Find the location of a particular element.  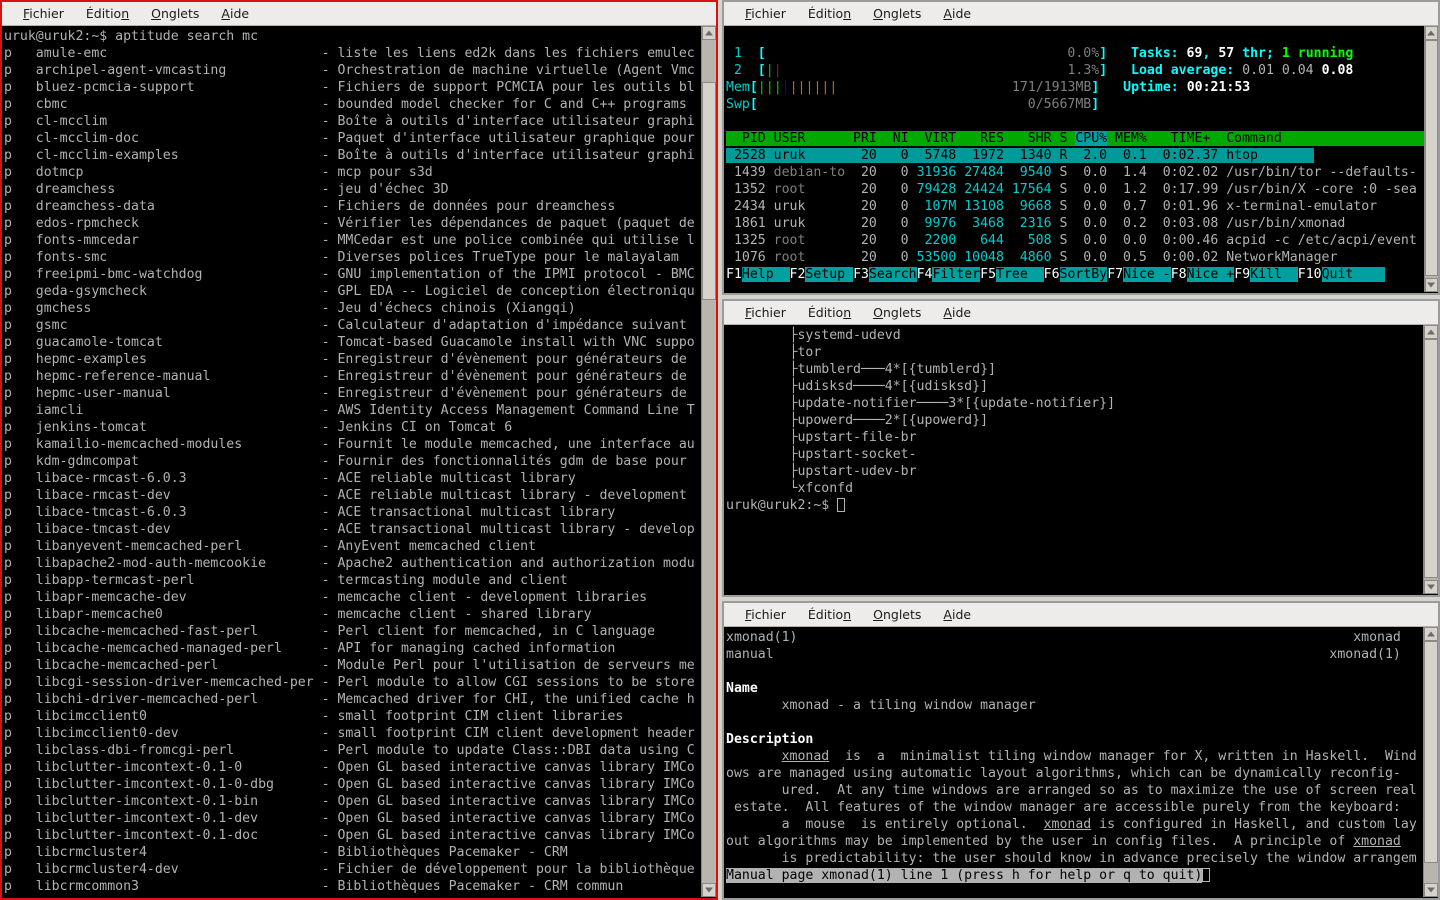

htop-fkey-number: F7 is located at coordinates (1115, 274).